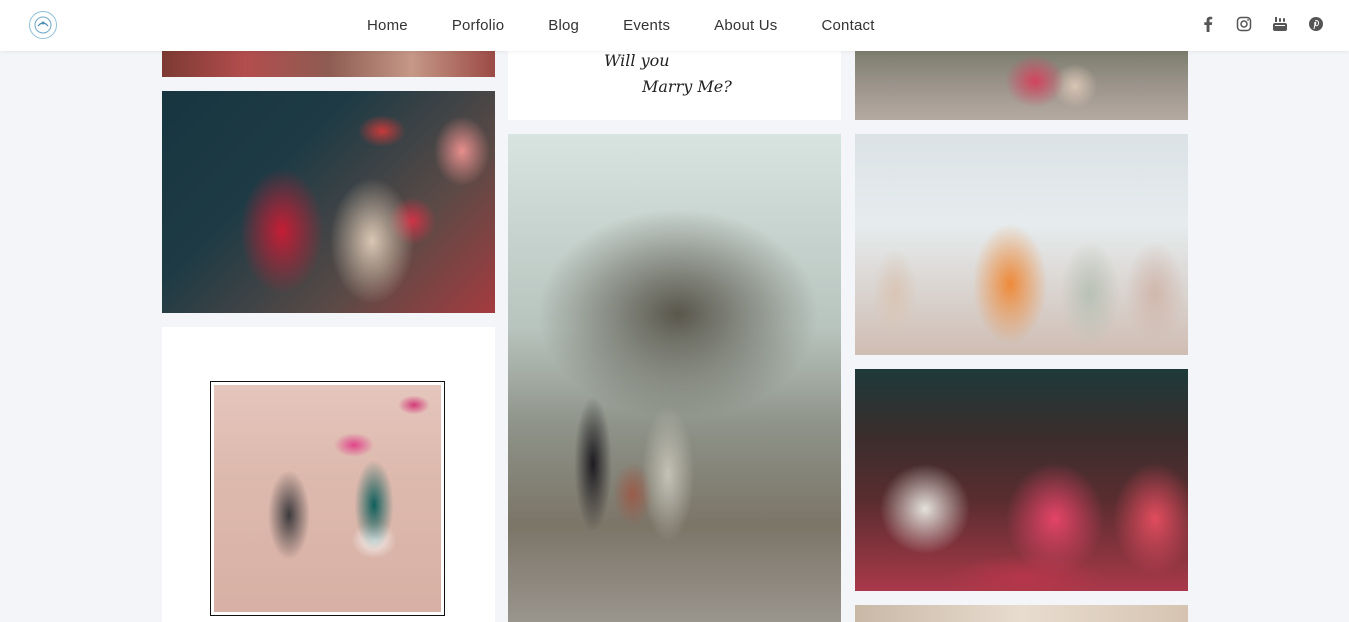 The width and height of the screenshot is (1349, 622). I want to click on gallery-photo-celebration, so click(1021, 480).